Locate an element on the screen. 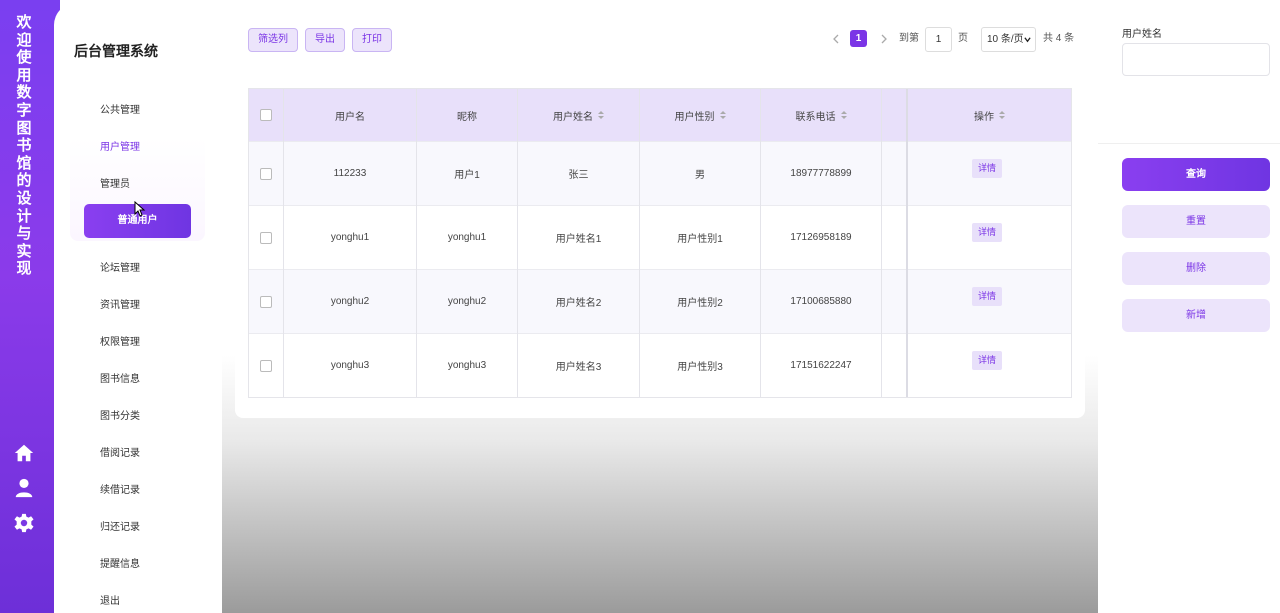 Image resolution: width=1280 pixels, height=613 pixels. nav-item-renew-records: 续借记录 is located at coordinates (120, 488).